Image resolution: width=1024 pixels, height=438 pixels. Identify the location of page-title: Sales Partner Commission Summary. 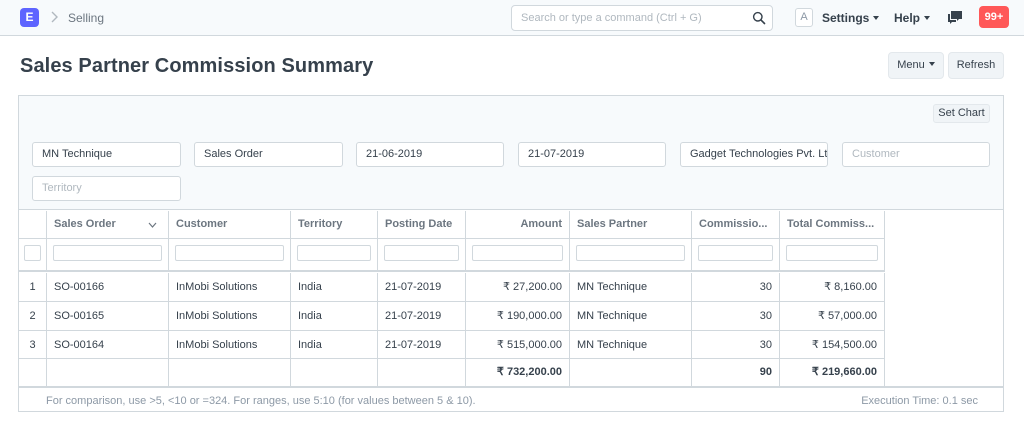
(197, 66).